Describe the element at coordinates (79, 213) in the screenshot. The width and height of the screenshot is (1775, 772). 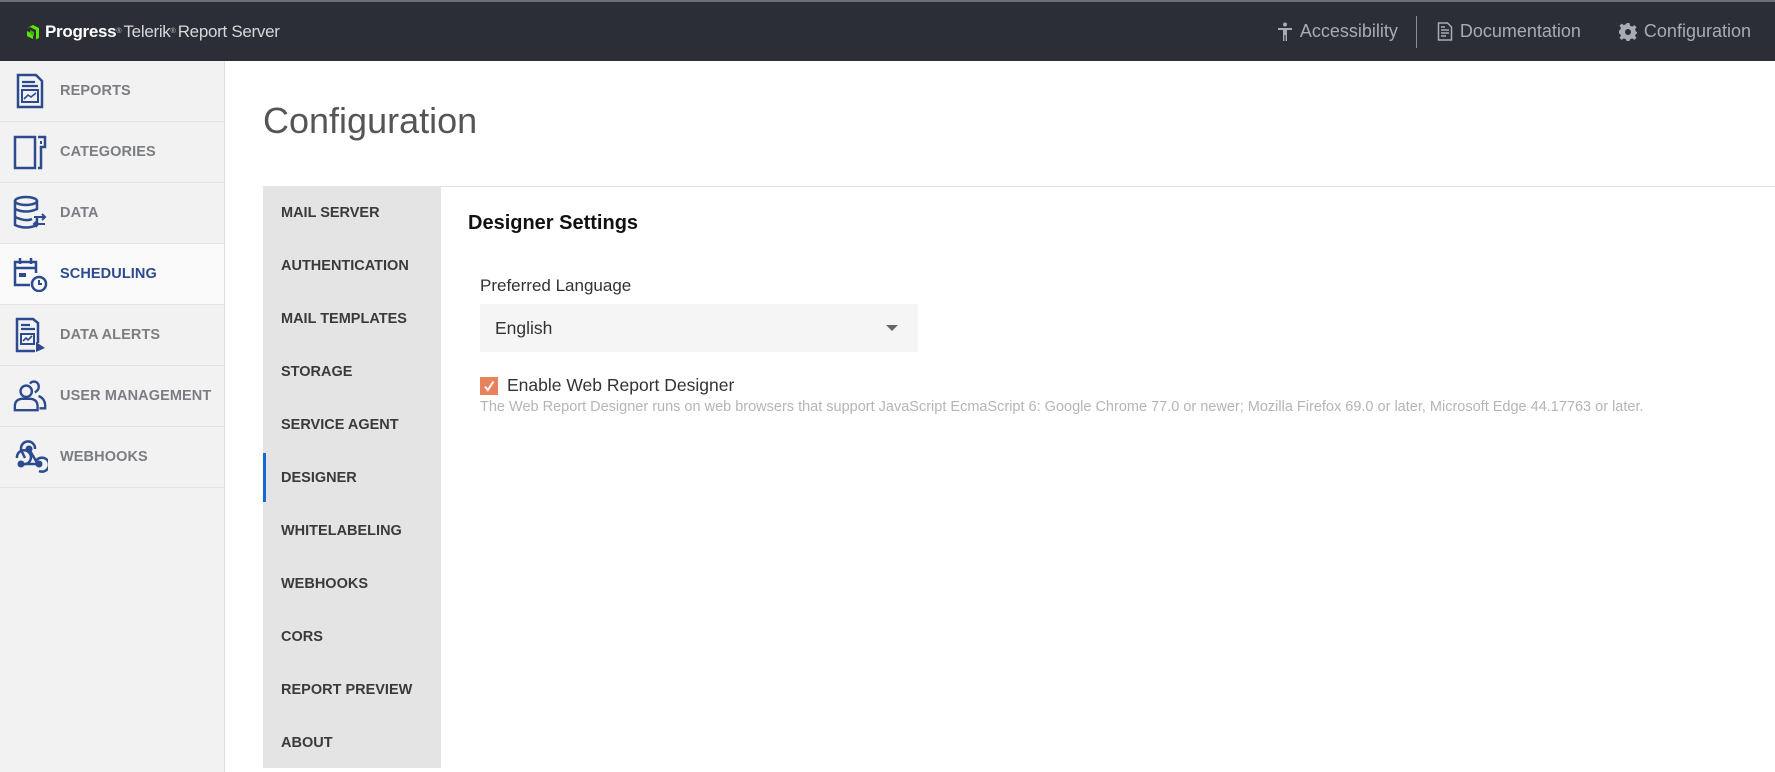
I see `sidebar-label: DATA` at that location.